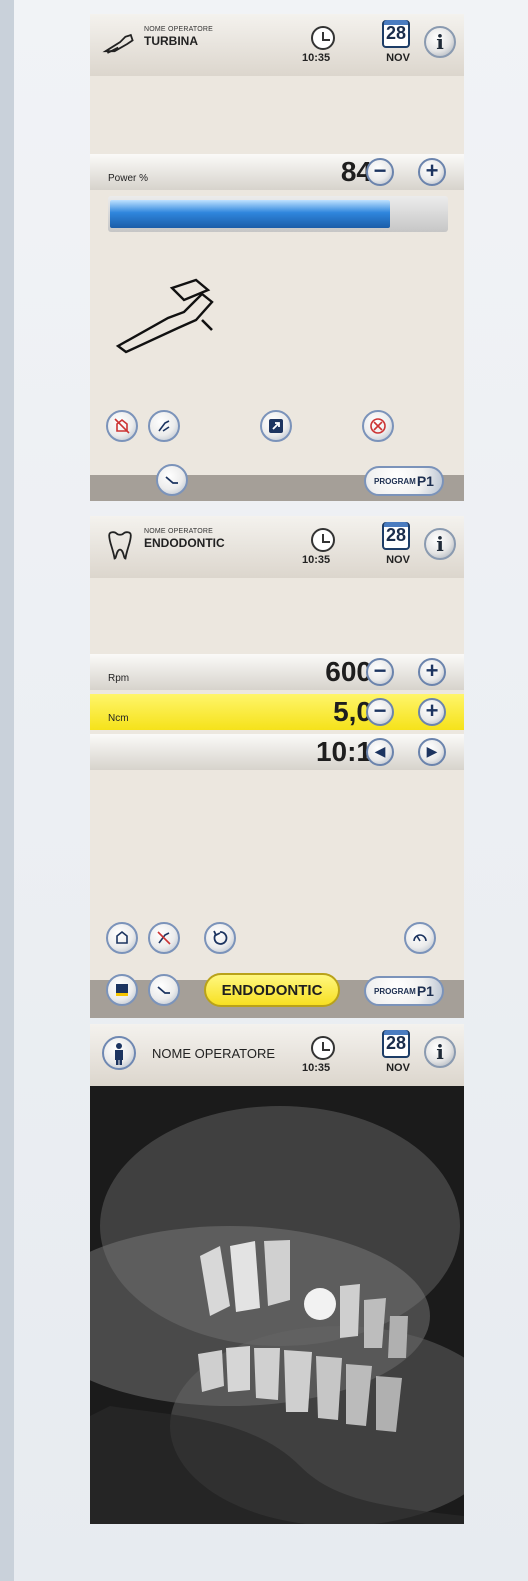 The width and height of the screenshot is (528, 1581). I want to click on top-bar: NOME OPERATORE ENDODONTIC 10:35 28 NOV i, so click(277, 547).